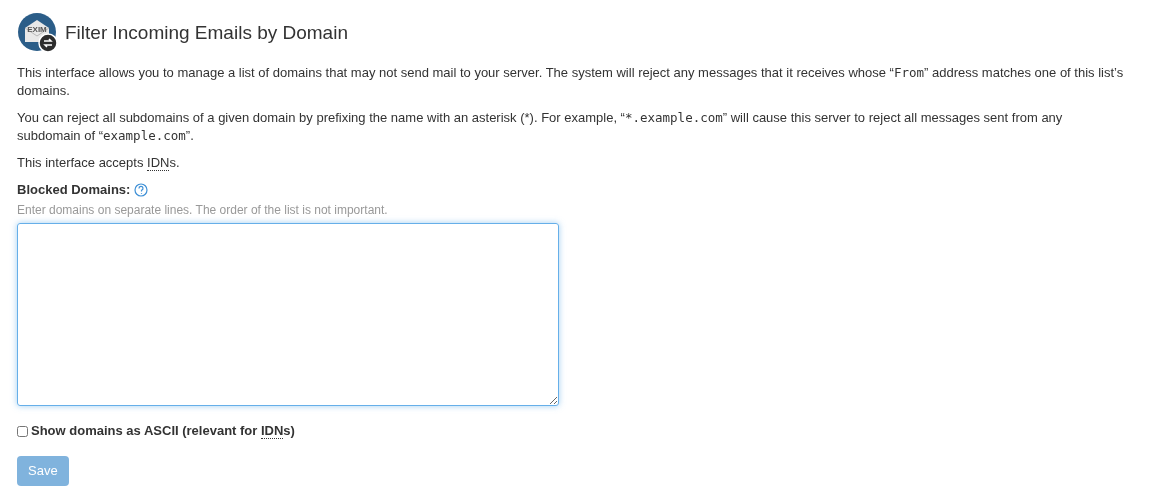  What do you see at coordinates (74, 190) in the screenshot?
I see `field-label: Blocked Domains:` at bounding box center [74, 190].